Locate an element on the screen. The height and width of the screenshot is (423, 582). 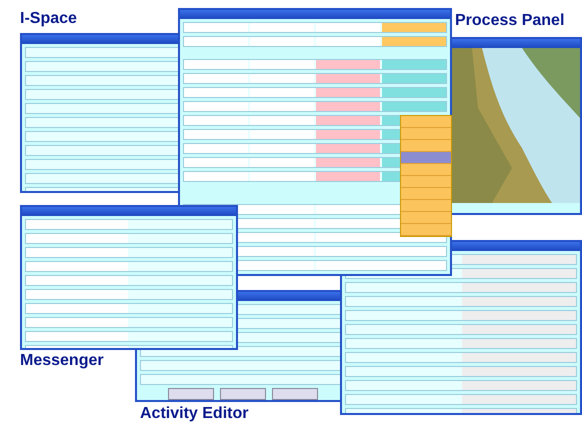
caption-title: Messenger is located at coordinates (62, 361).